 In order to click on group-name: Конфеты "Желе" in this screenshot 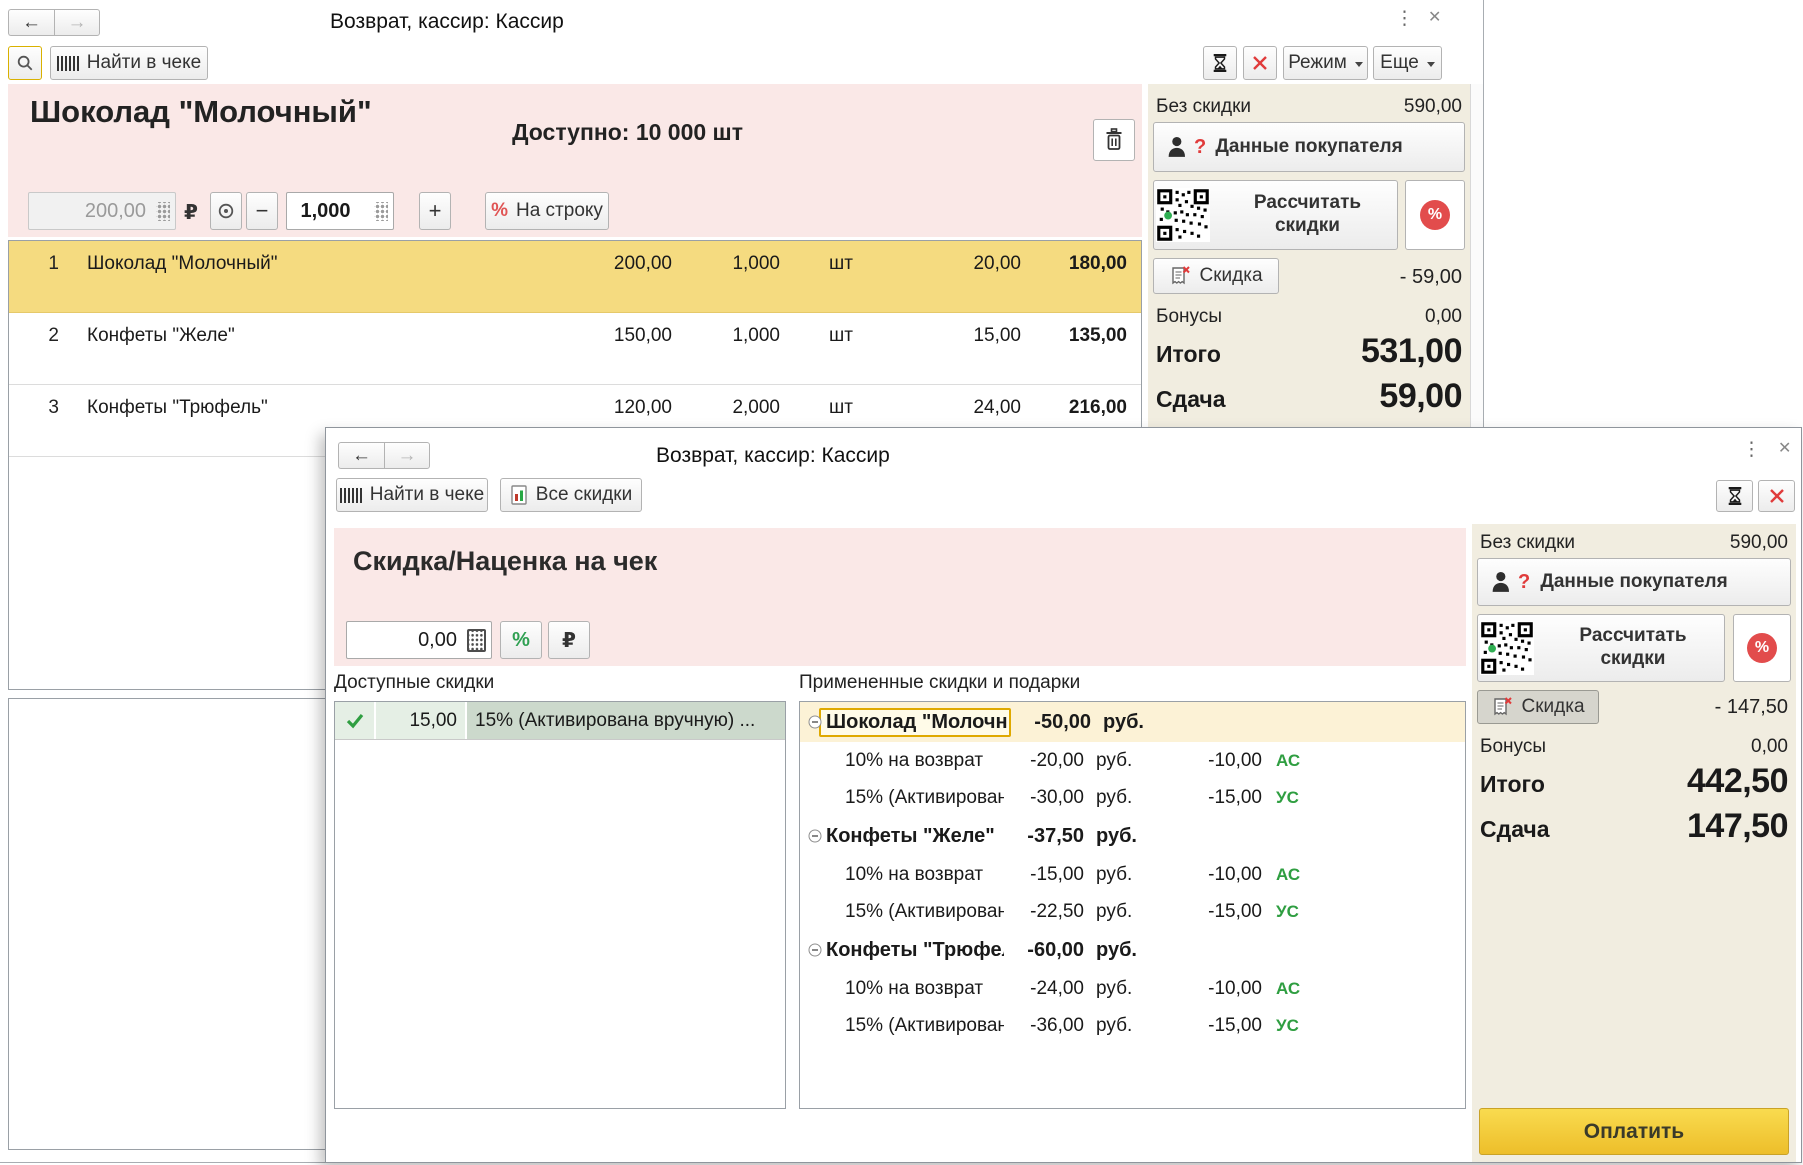, I will do `click(915, 836)`.